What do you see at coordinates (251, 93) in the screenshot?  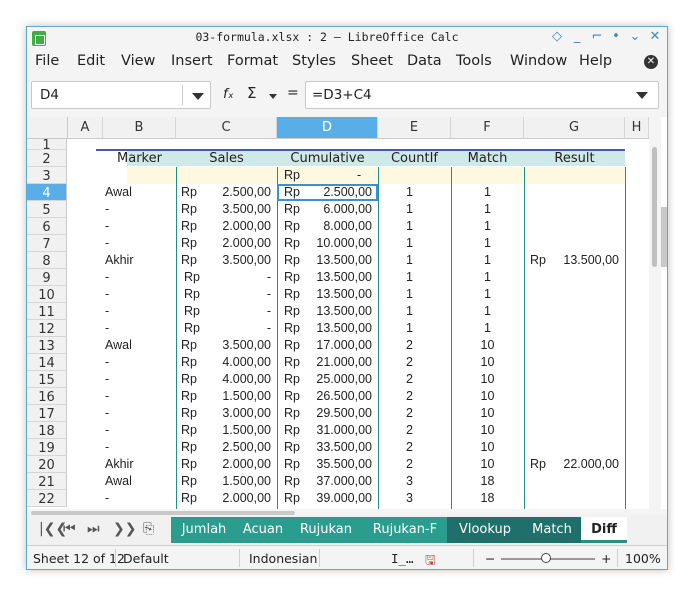 I see `sum-icon: Σ` at bounding box center [251, 93].